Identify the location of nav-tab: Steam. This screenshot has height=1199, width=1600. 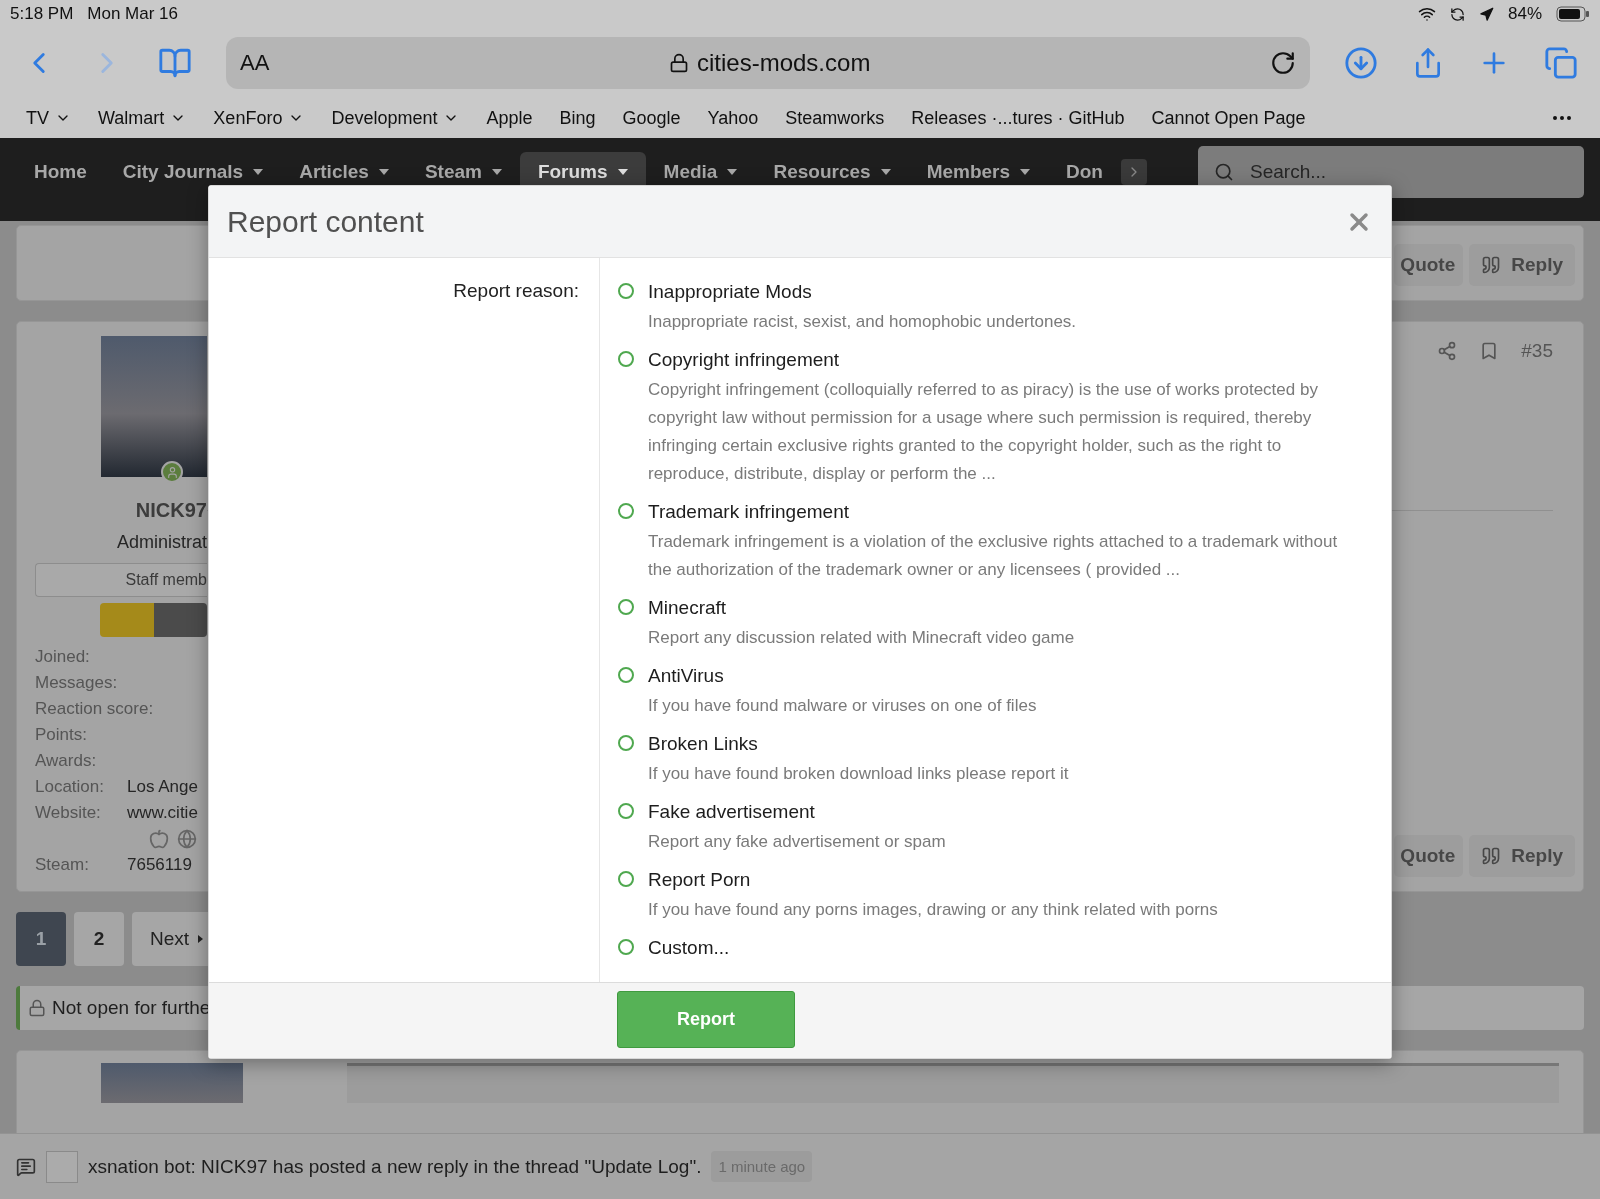
(463, 171).